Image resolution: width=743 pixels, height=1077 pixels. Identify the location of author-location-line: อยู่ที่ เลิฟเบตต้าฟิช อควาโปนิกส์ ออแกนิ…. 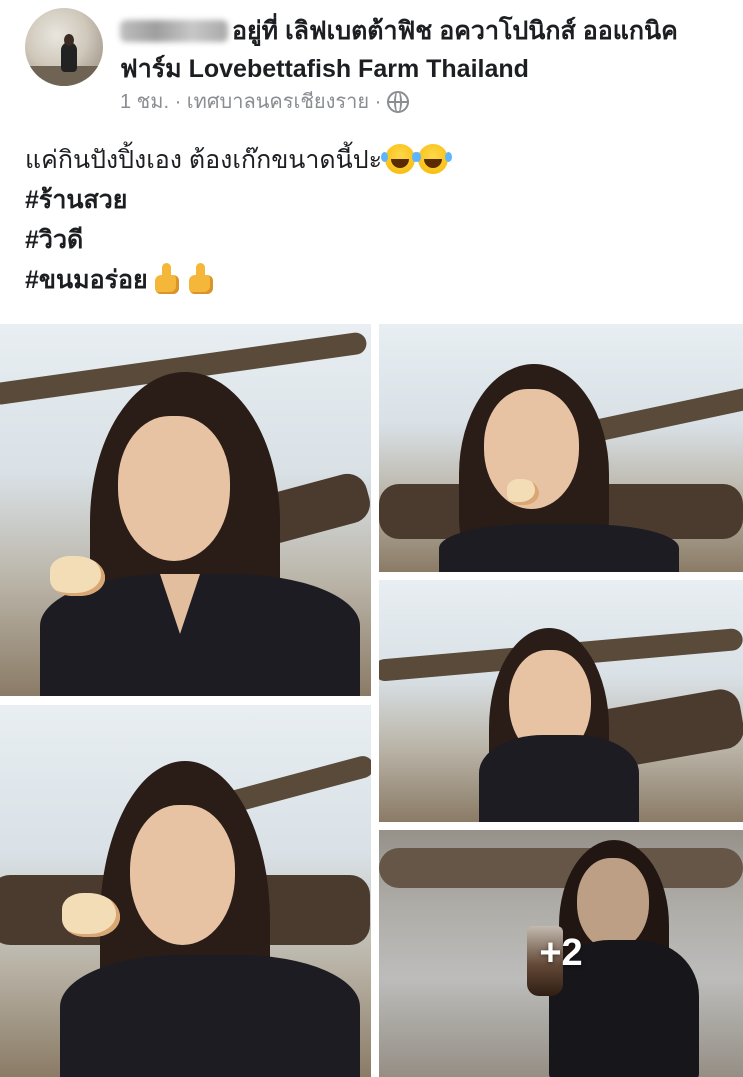
(425, 50).